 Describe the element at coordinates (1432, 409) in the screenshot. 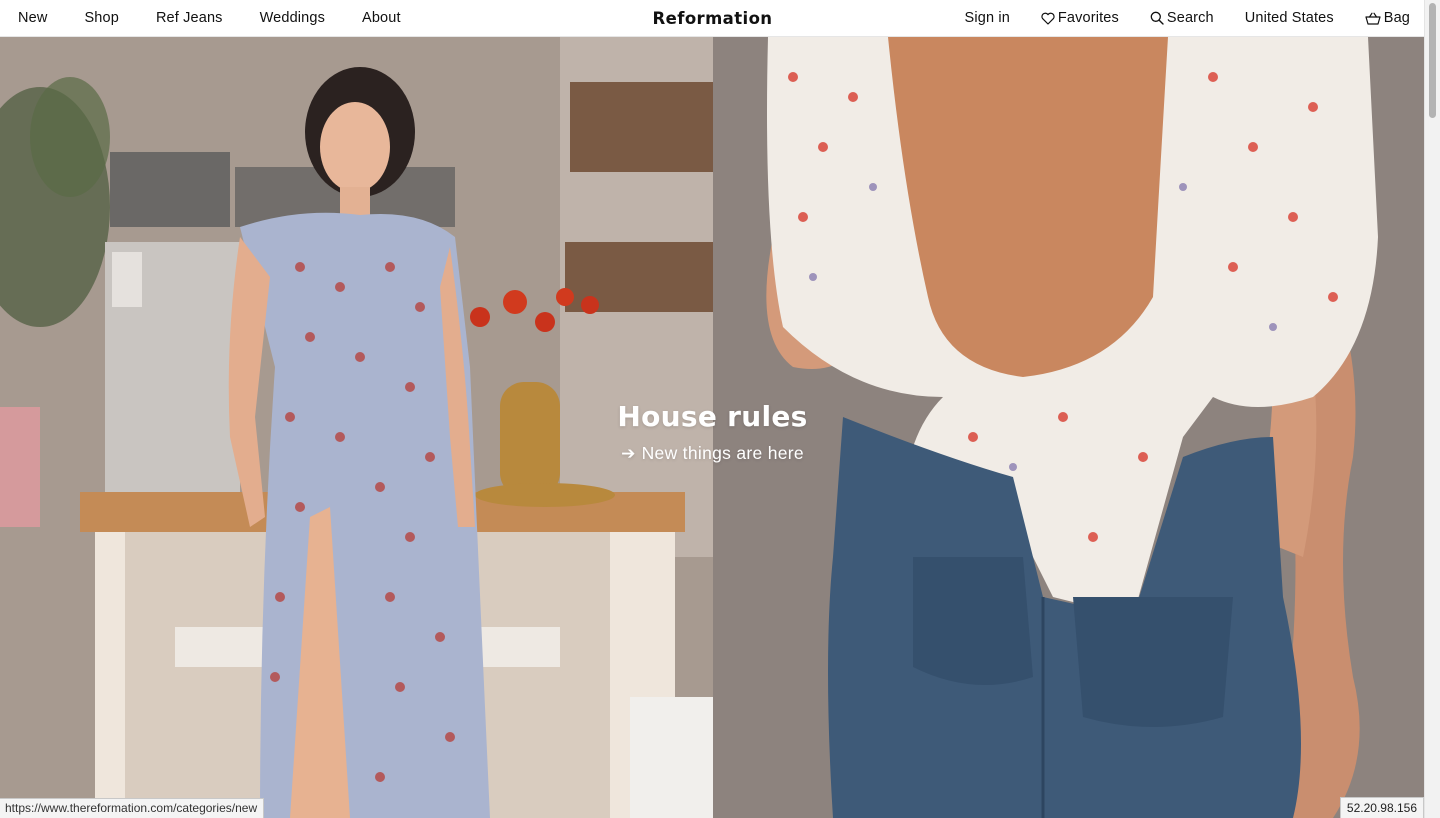

I see `page-scrollbar` at that location.